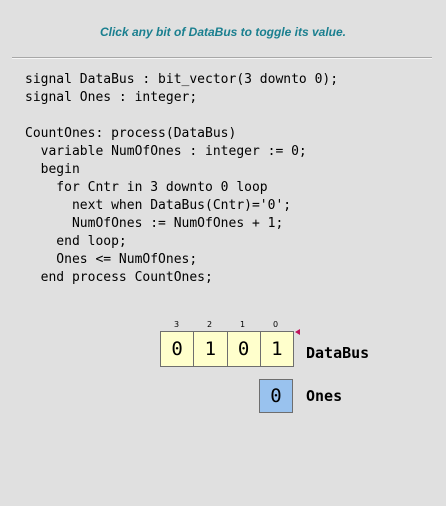  I want to click on code-line: Ones <= NumOfOnes;, so click(111, 259).